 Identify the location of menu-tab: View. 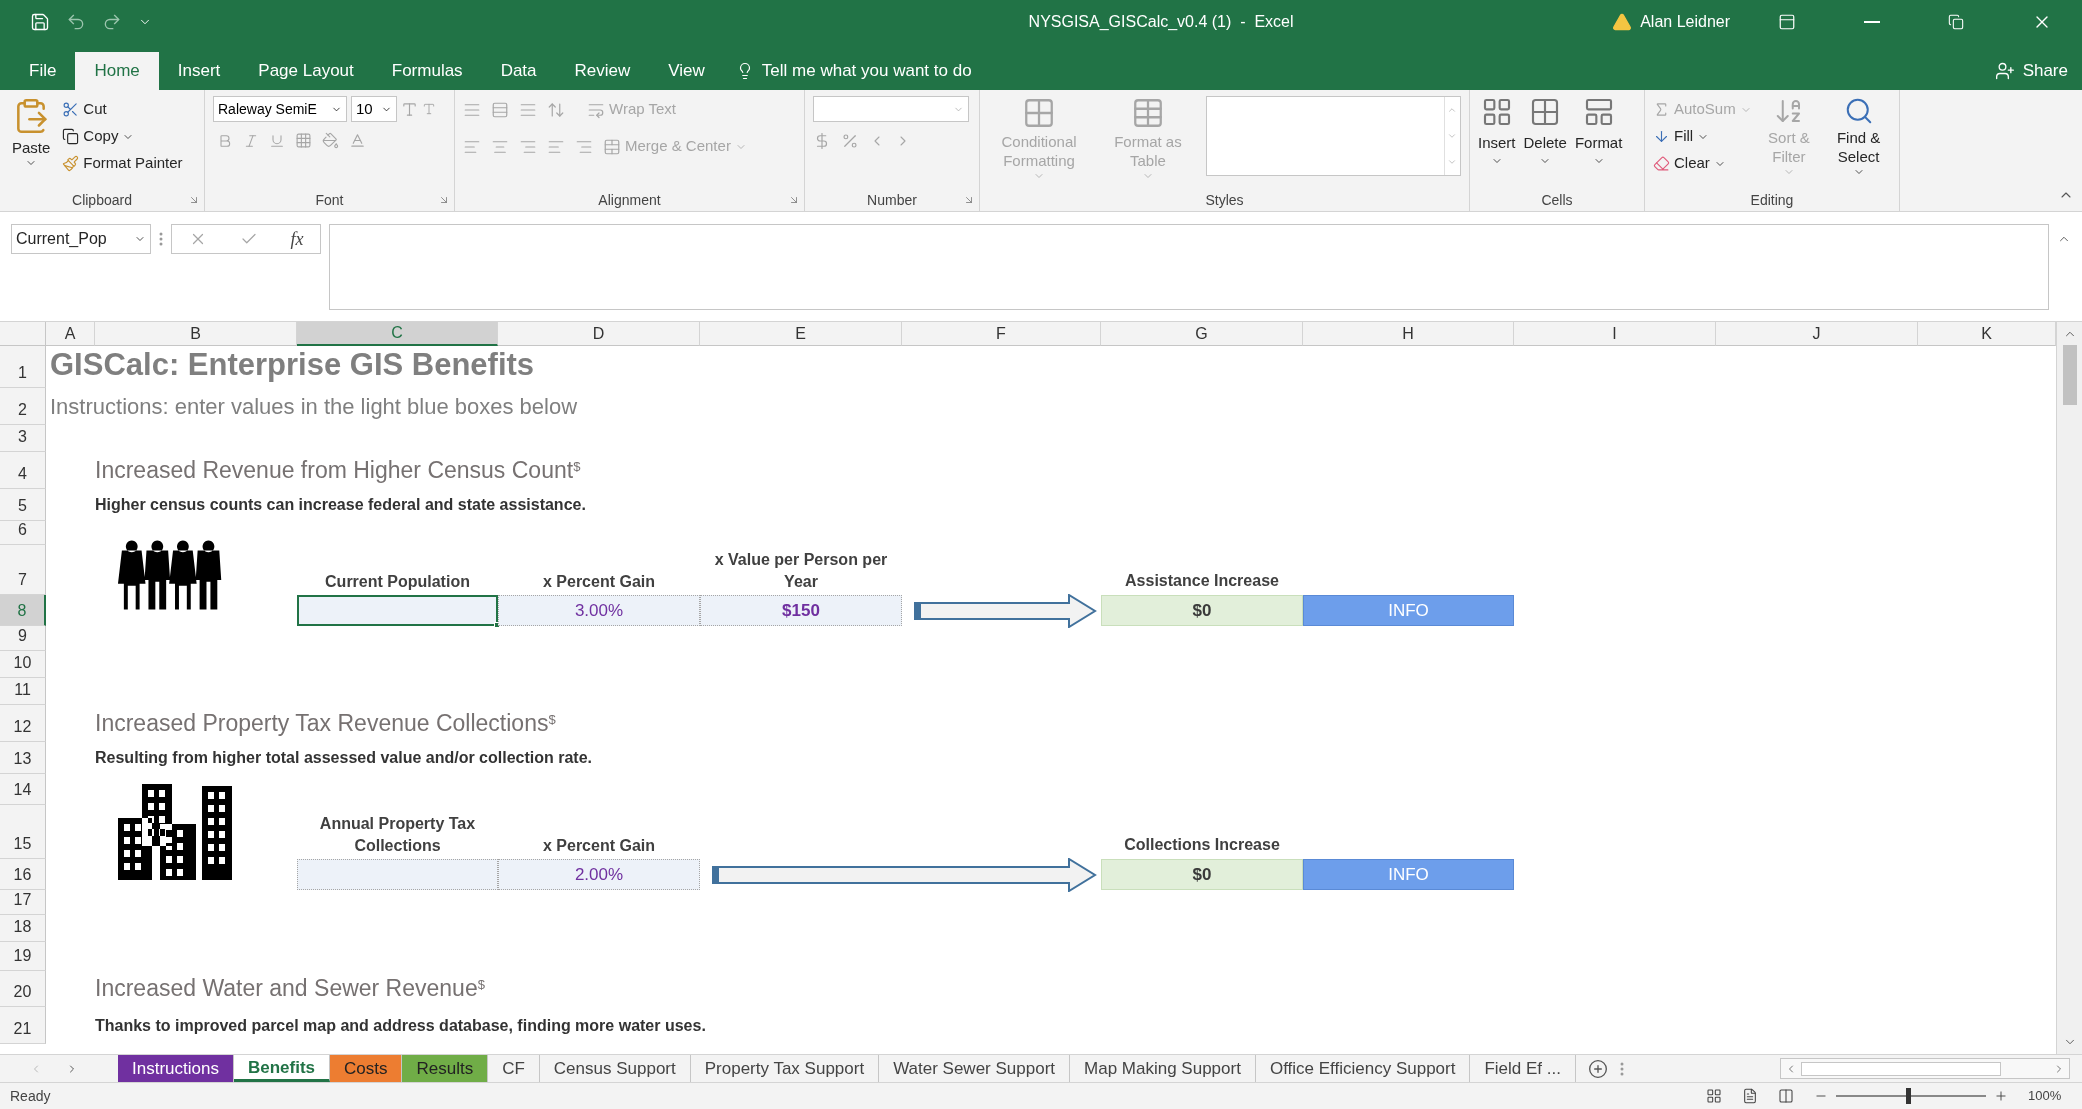
(686, 71).